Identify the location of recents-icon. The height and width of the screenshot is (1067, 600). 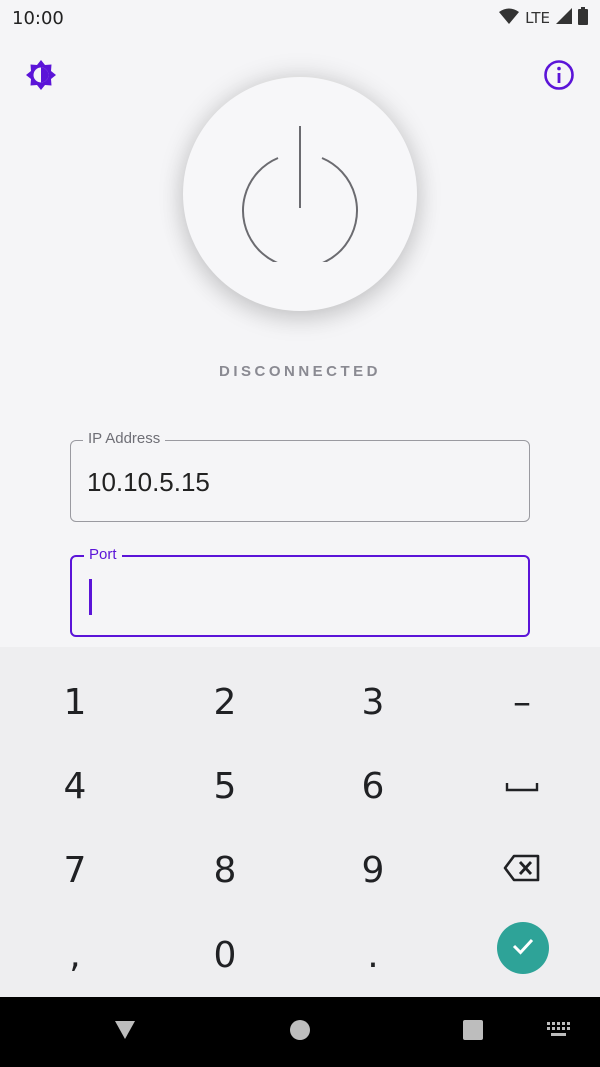
(473, 1032).